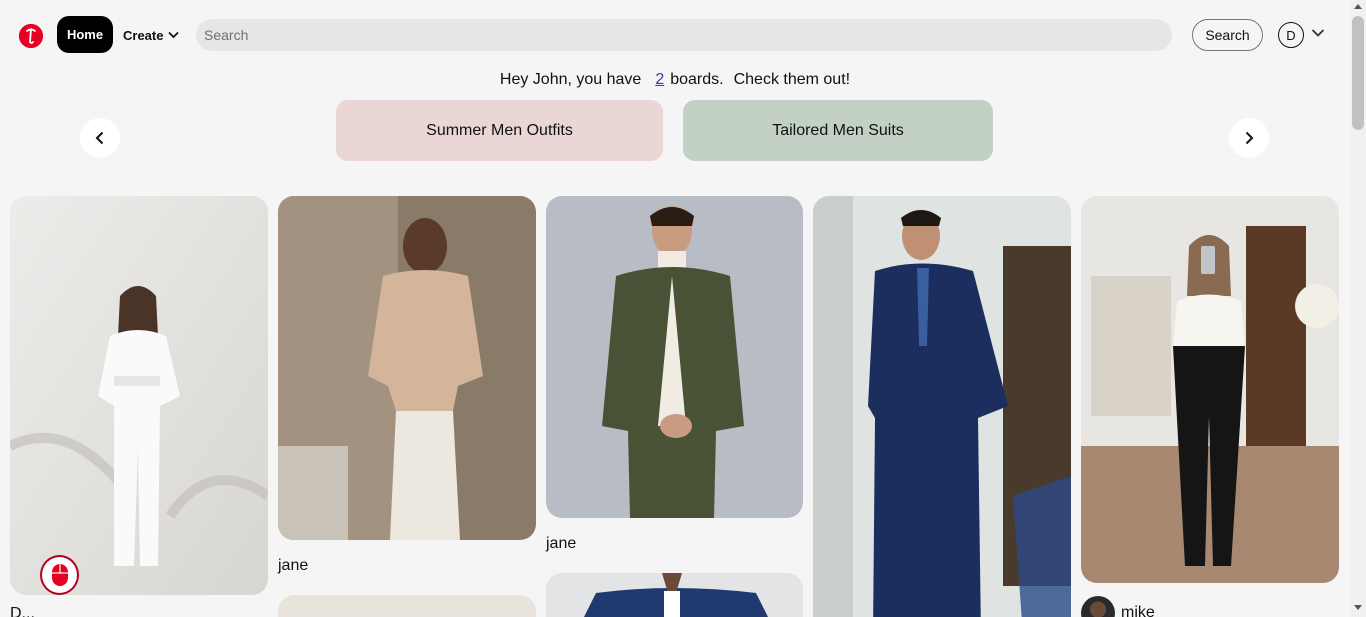 The image size is (1366, 617). What do you see at coordinates (1358, 73) in the screenshot?
I see `scroll-thumb` at bounding box center [1358, 73].